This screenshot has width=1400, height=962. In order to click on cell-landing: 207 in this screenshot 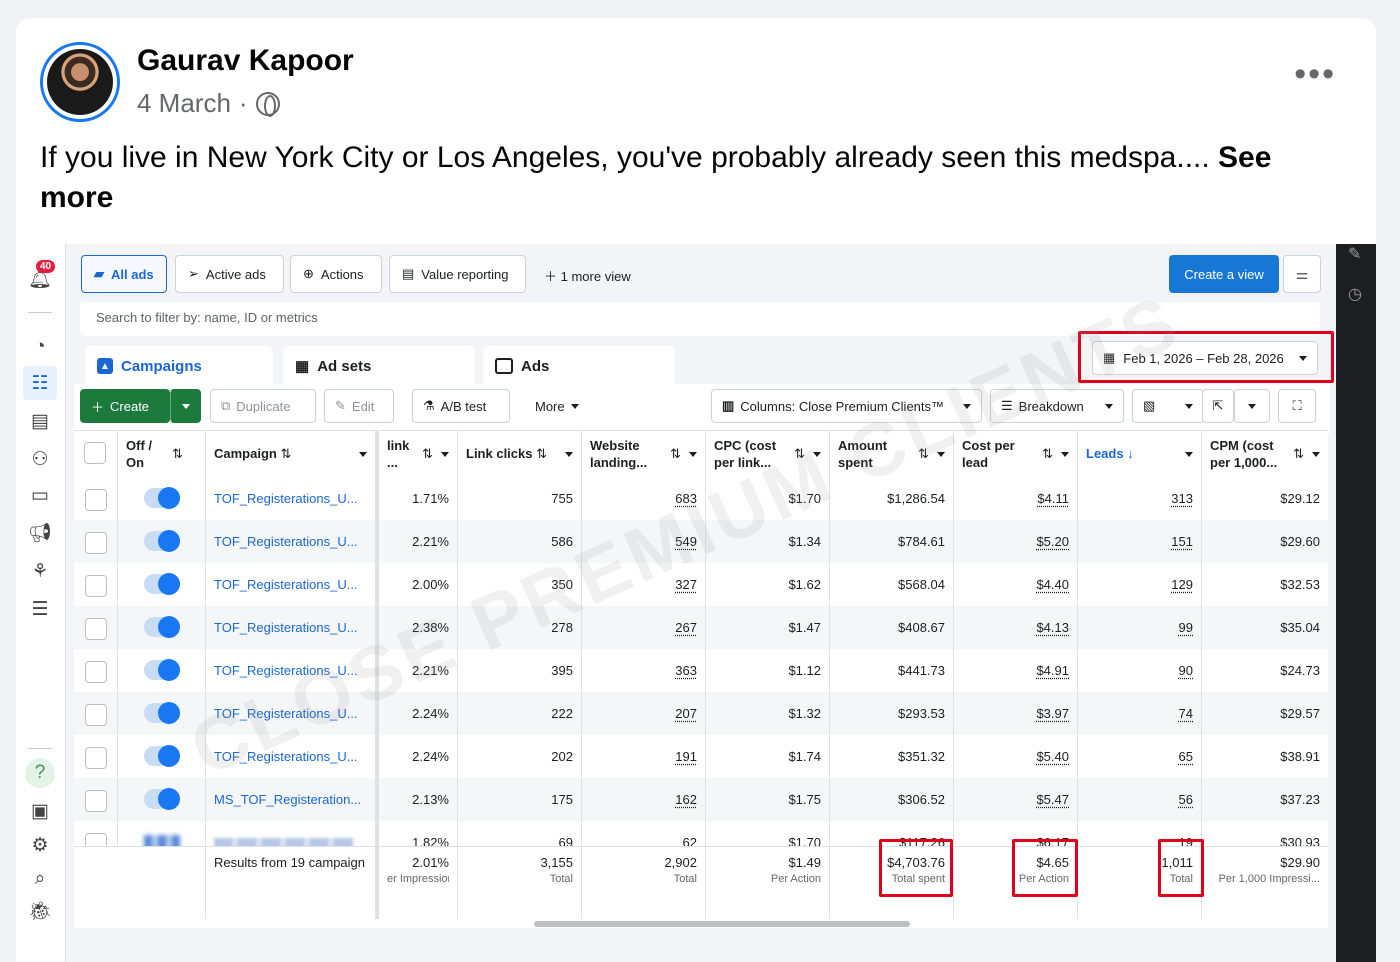, I will do `click(644, 713)`.